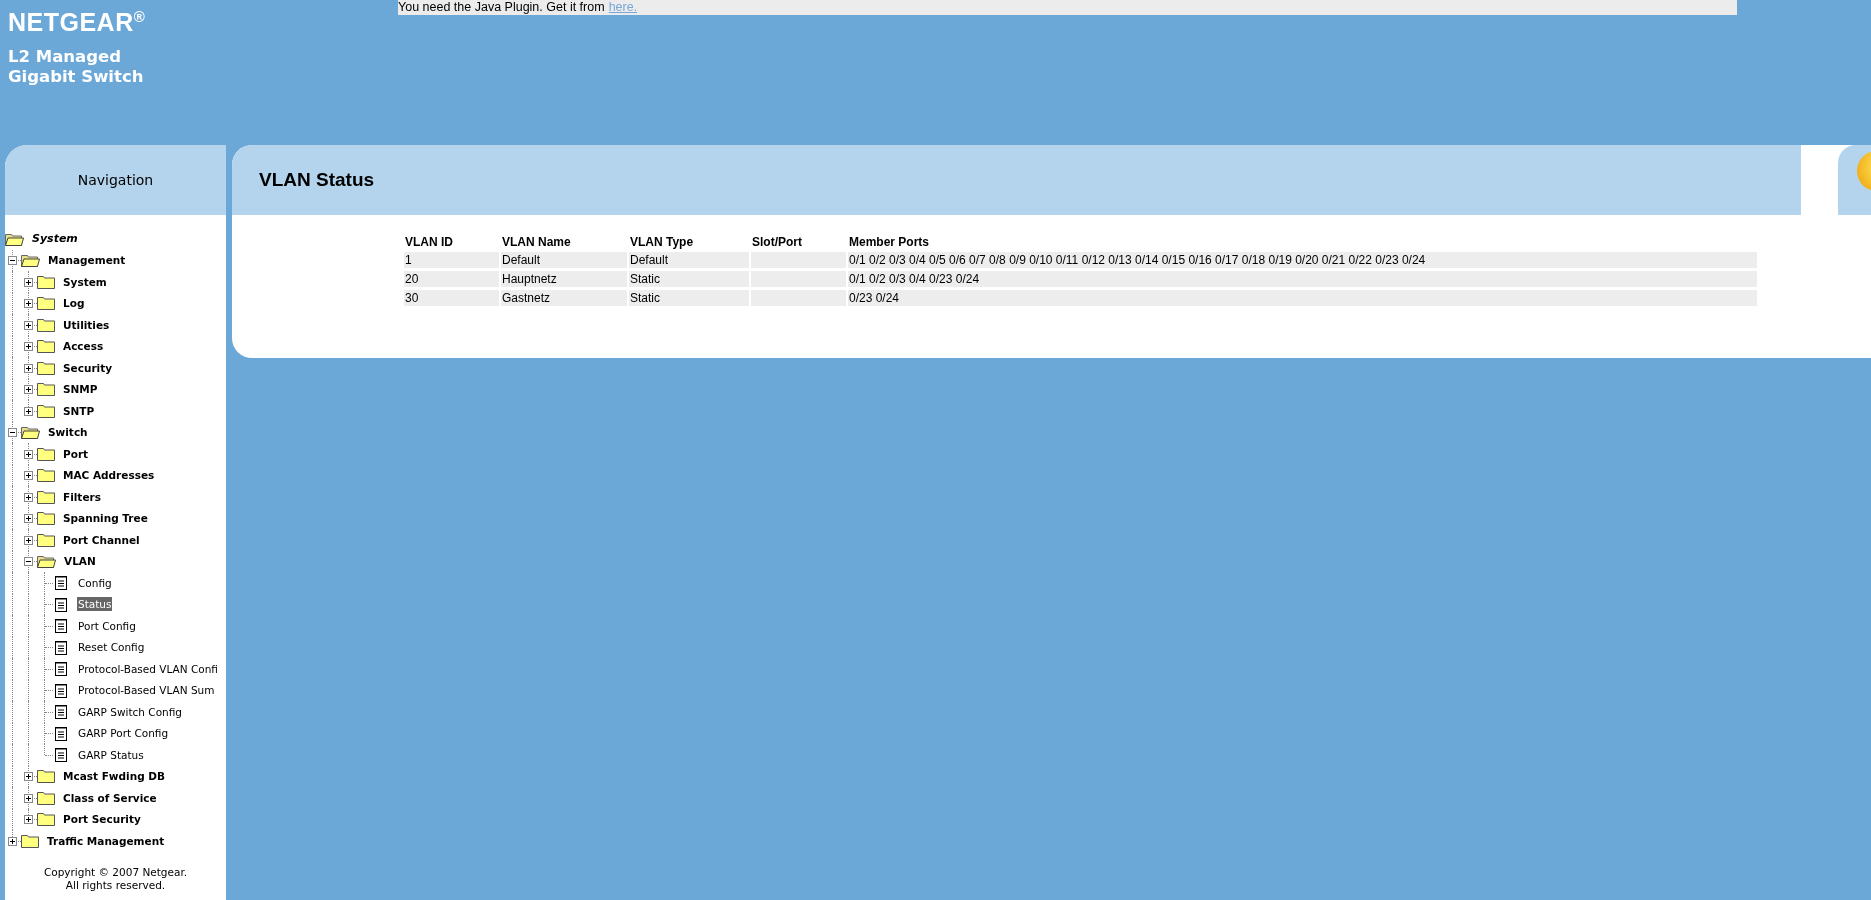 The height and width of the screenshot is (900, 1871). I want to click on column-header: VLAN ID, so click(429, 242).